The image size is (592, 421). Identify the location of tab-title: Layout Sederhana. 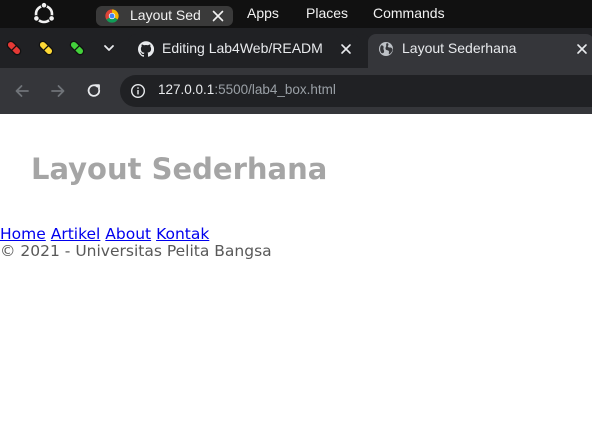
(459, 48).